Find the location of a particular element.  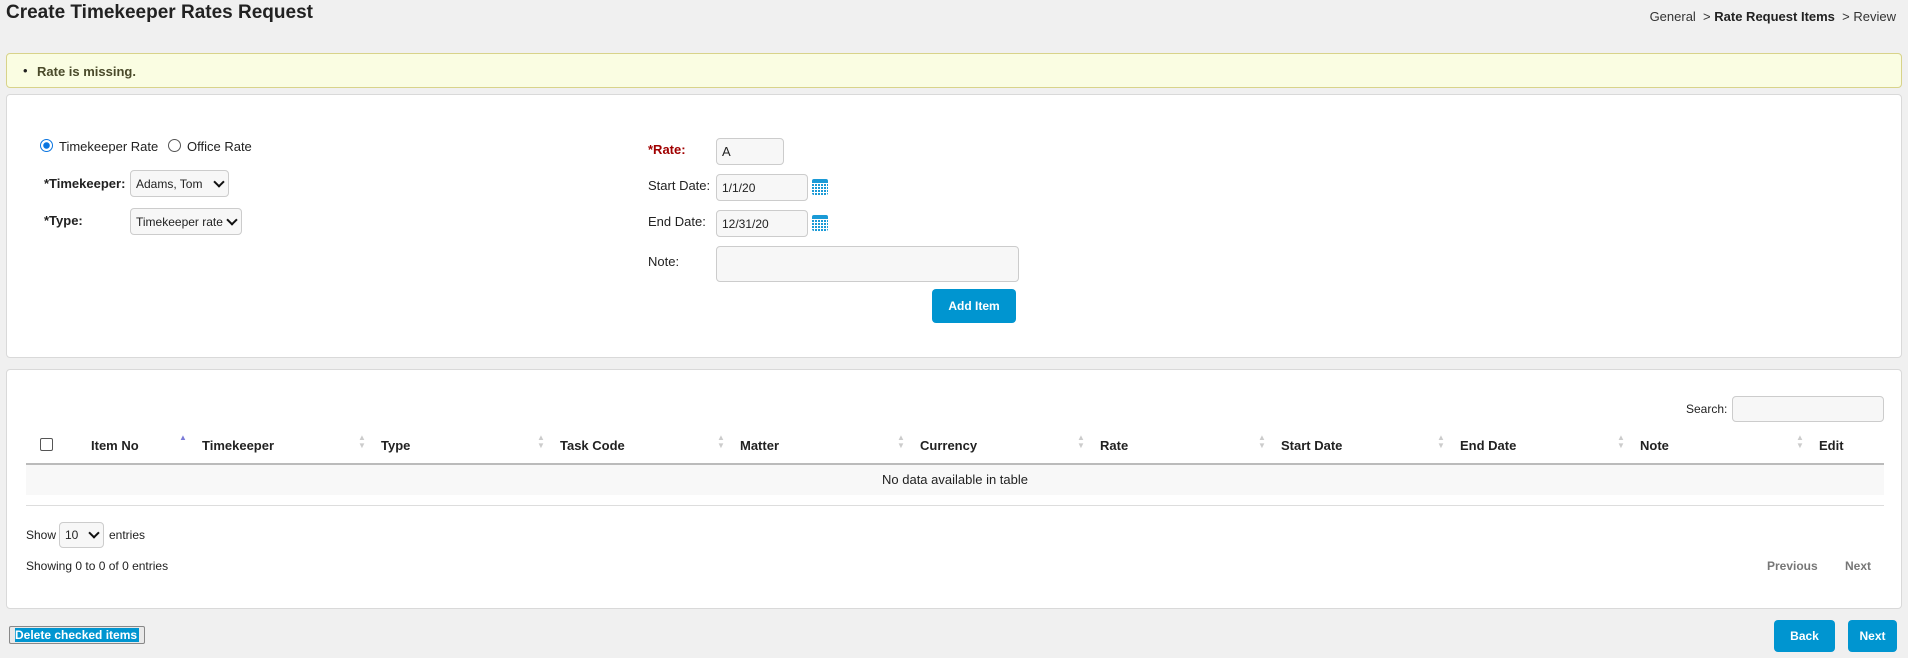

add-item-button: Add Item is located at coordinates (974, 306).